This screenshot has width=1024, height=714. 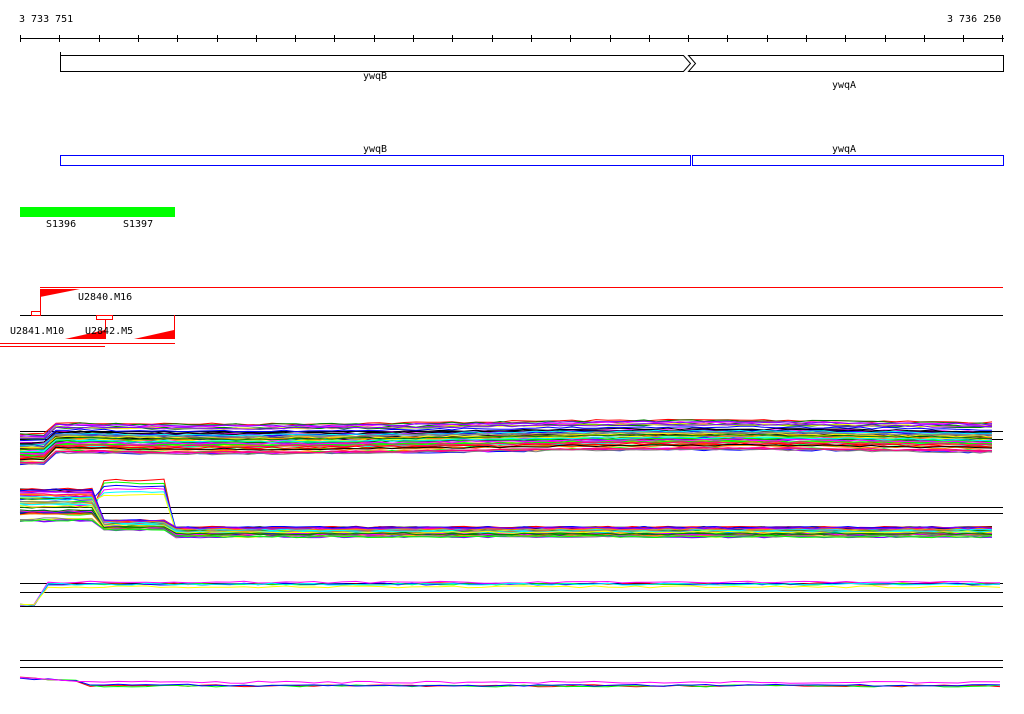 I want to click on operon-track, so click(x=532, y=160).